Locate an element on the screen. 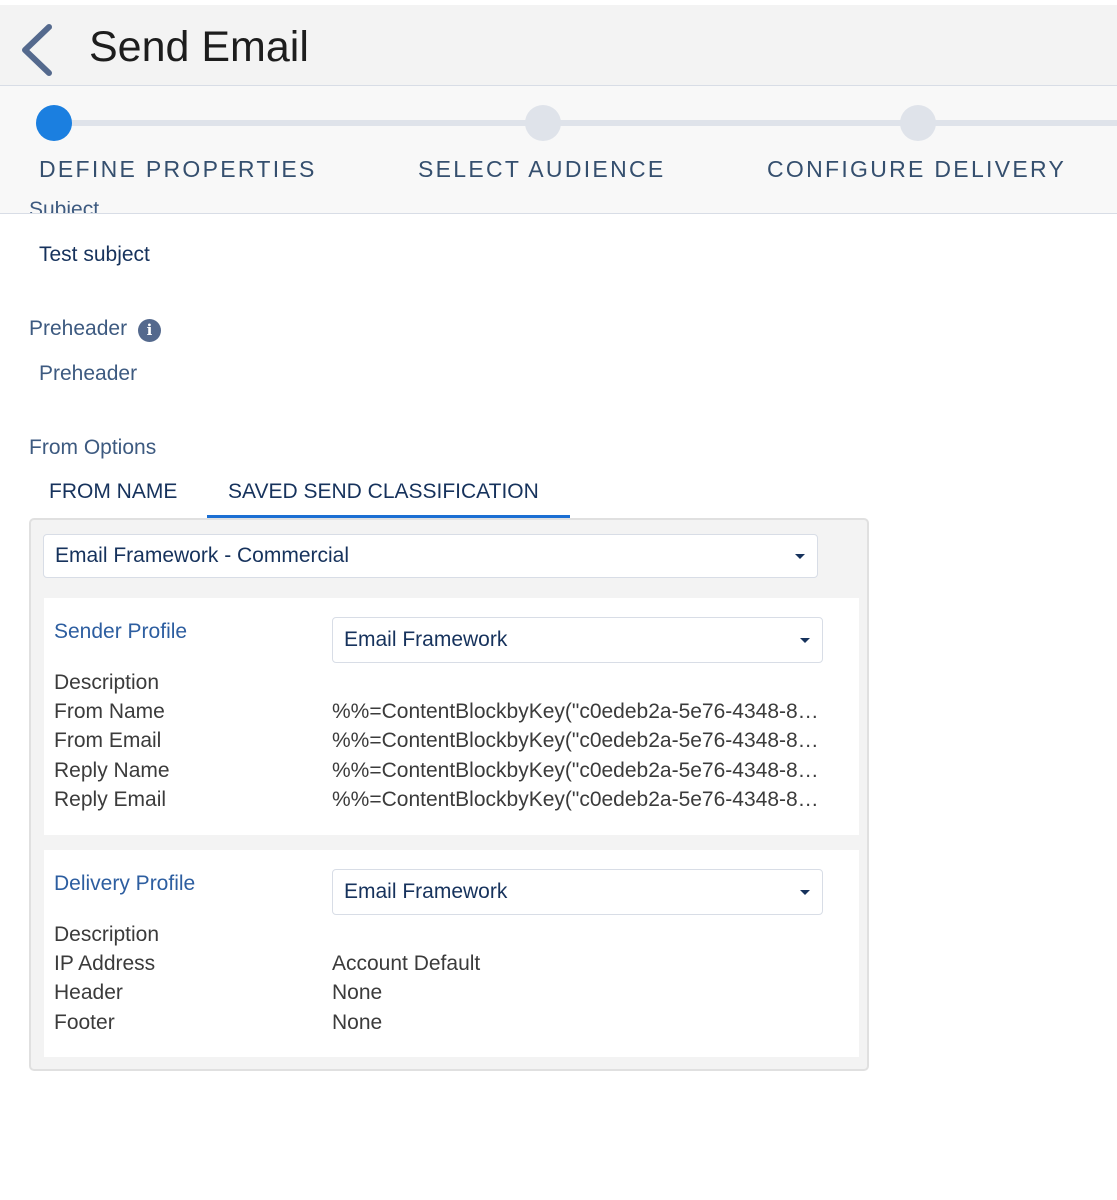 This screenshot has width=1117, height=1200. page-title: Send Email is located at coordinates (199, 47).